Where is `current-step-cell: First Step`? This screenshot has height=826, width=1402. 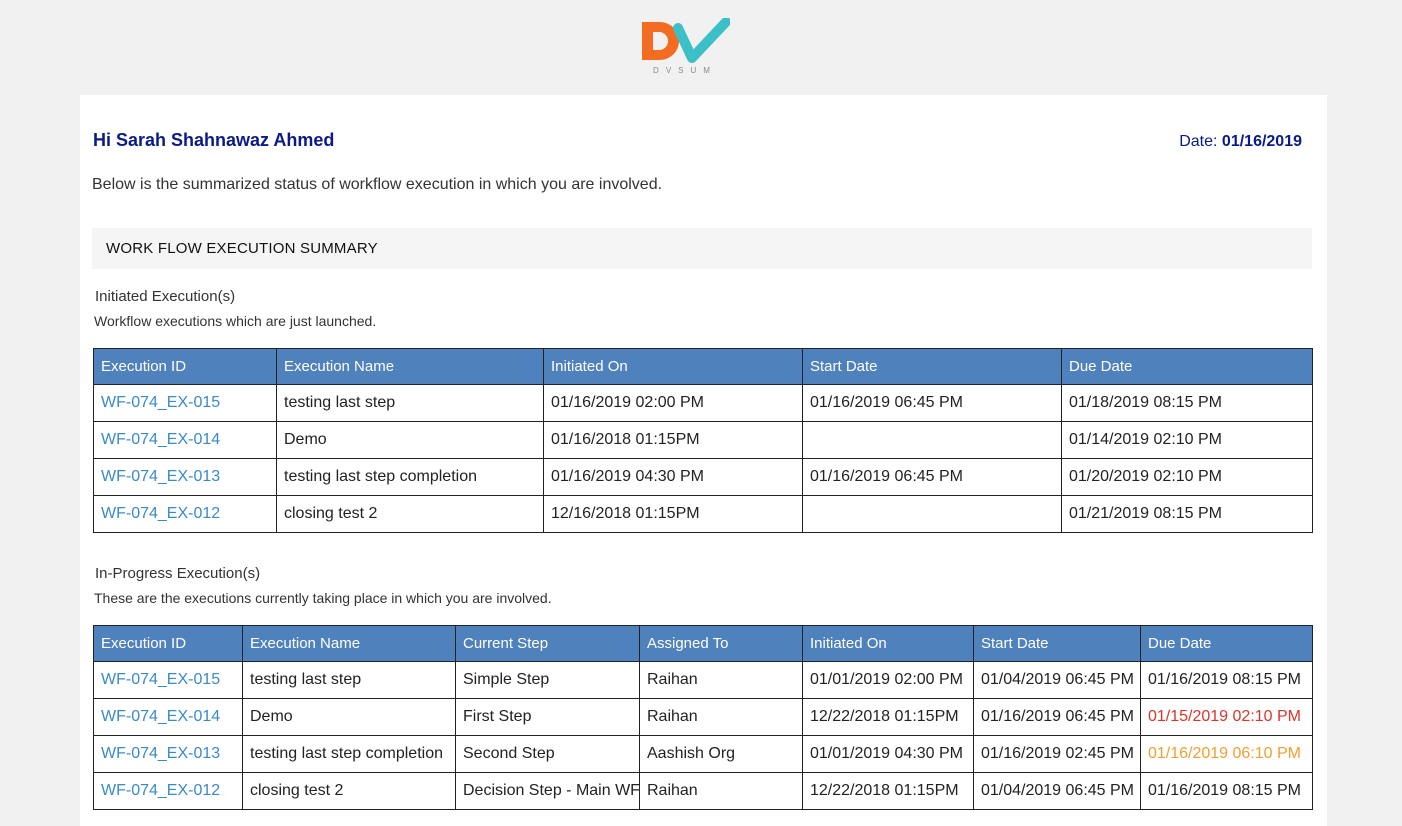 current-step-cell: First Step is located at coordinates (547, 717).